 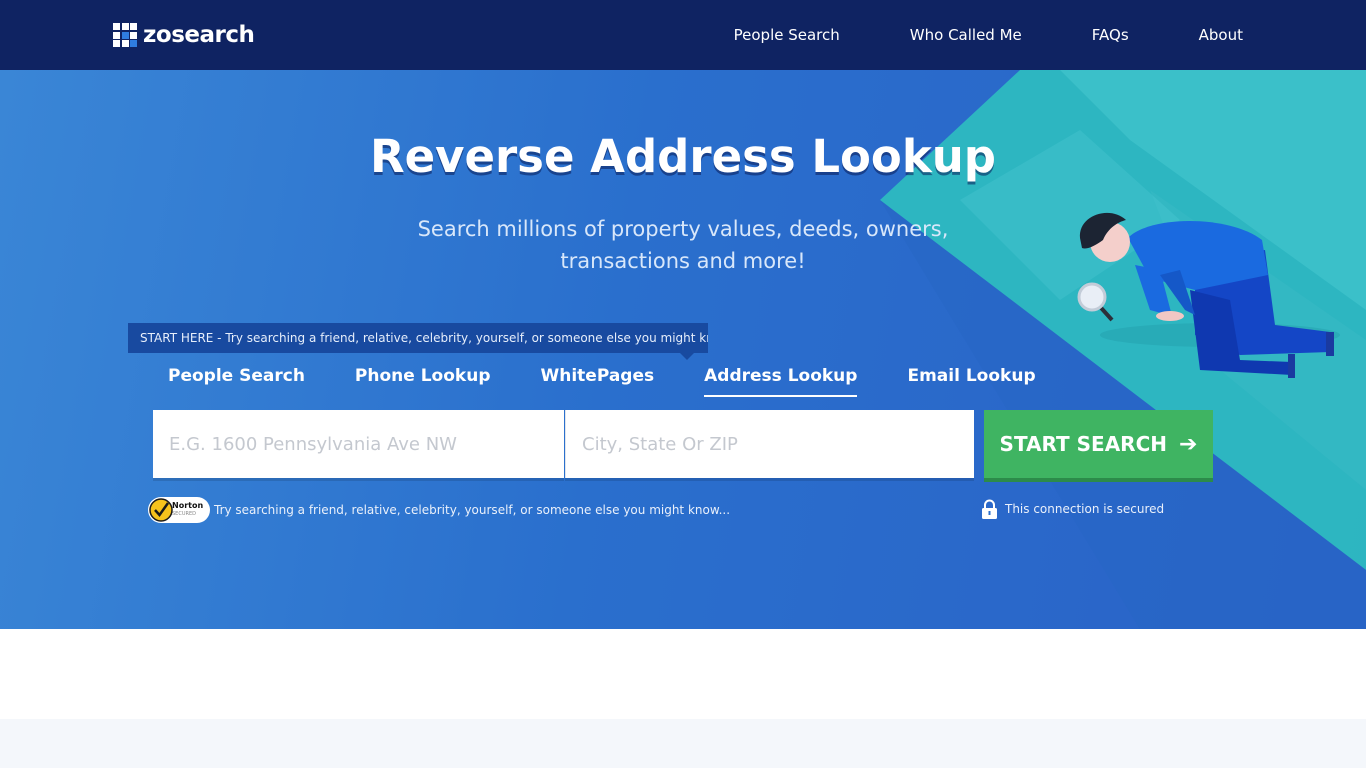 I want to click on secure-connection: This connection is secured, so click(x=1072, y=509).